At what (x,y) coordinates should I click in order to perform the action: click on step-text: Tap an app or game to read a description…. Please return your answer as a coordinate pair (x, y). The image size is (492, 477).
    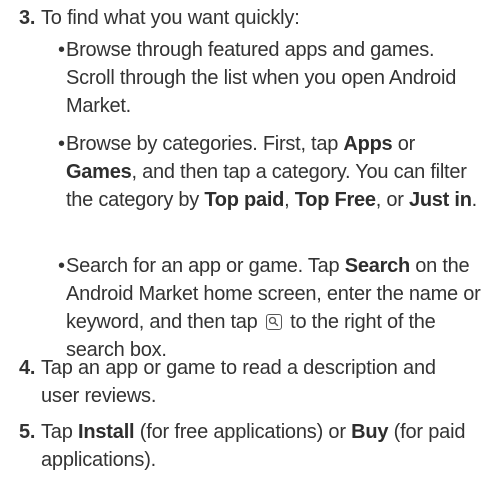
    Looking at the image, I should click on (238, 382).